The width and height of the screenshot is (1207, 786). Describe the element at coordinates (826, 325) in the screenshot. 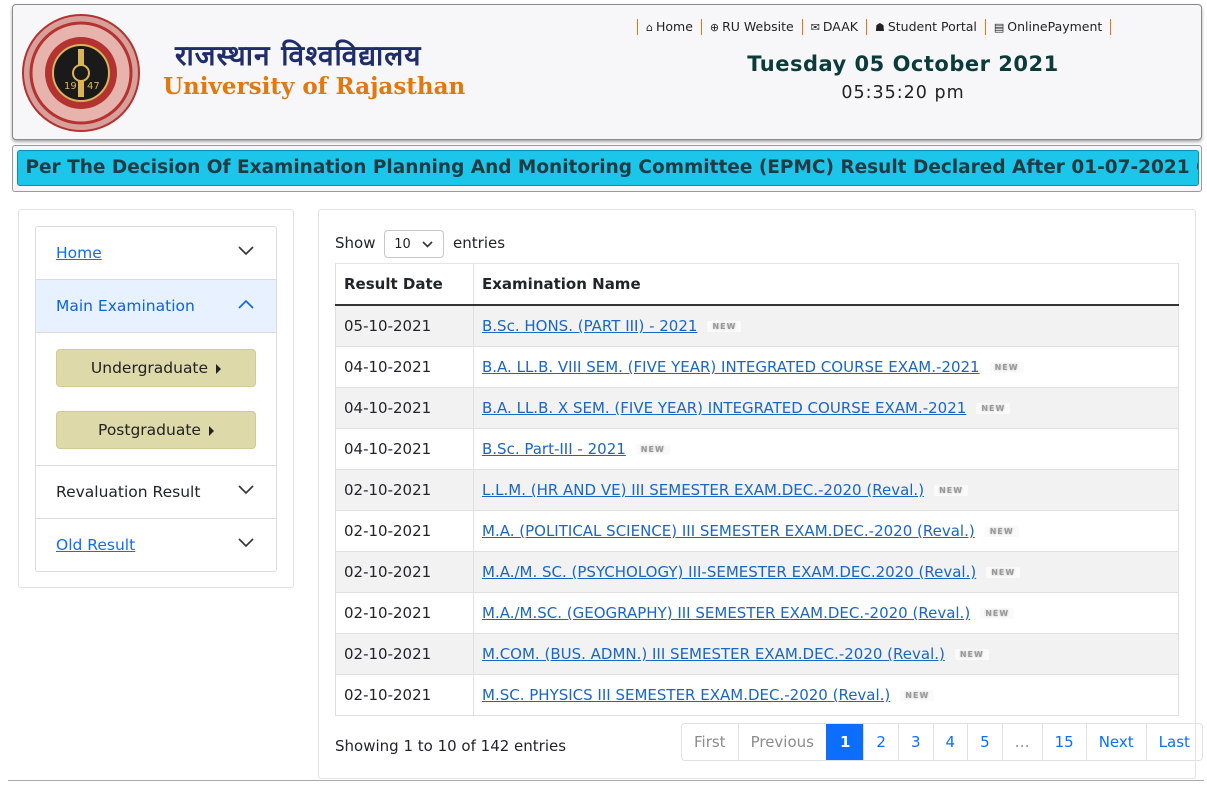

I see `exam-name-cell: B.Sc. HONS. (PART III) - 2021 NEW` at that location.